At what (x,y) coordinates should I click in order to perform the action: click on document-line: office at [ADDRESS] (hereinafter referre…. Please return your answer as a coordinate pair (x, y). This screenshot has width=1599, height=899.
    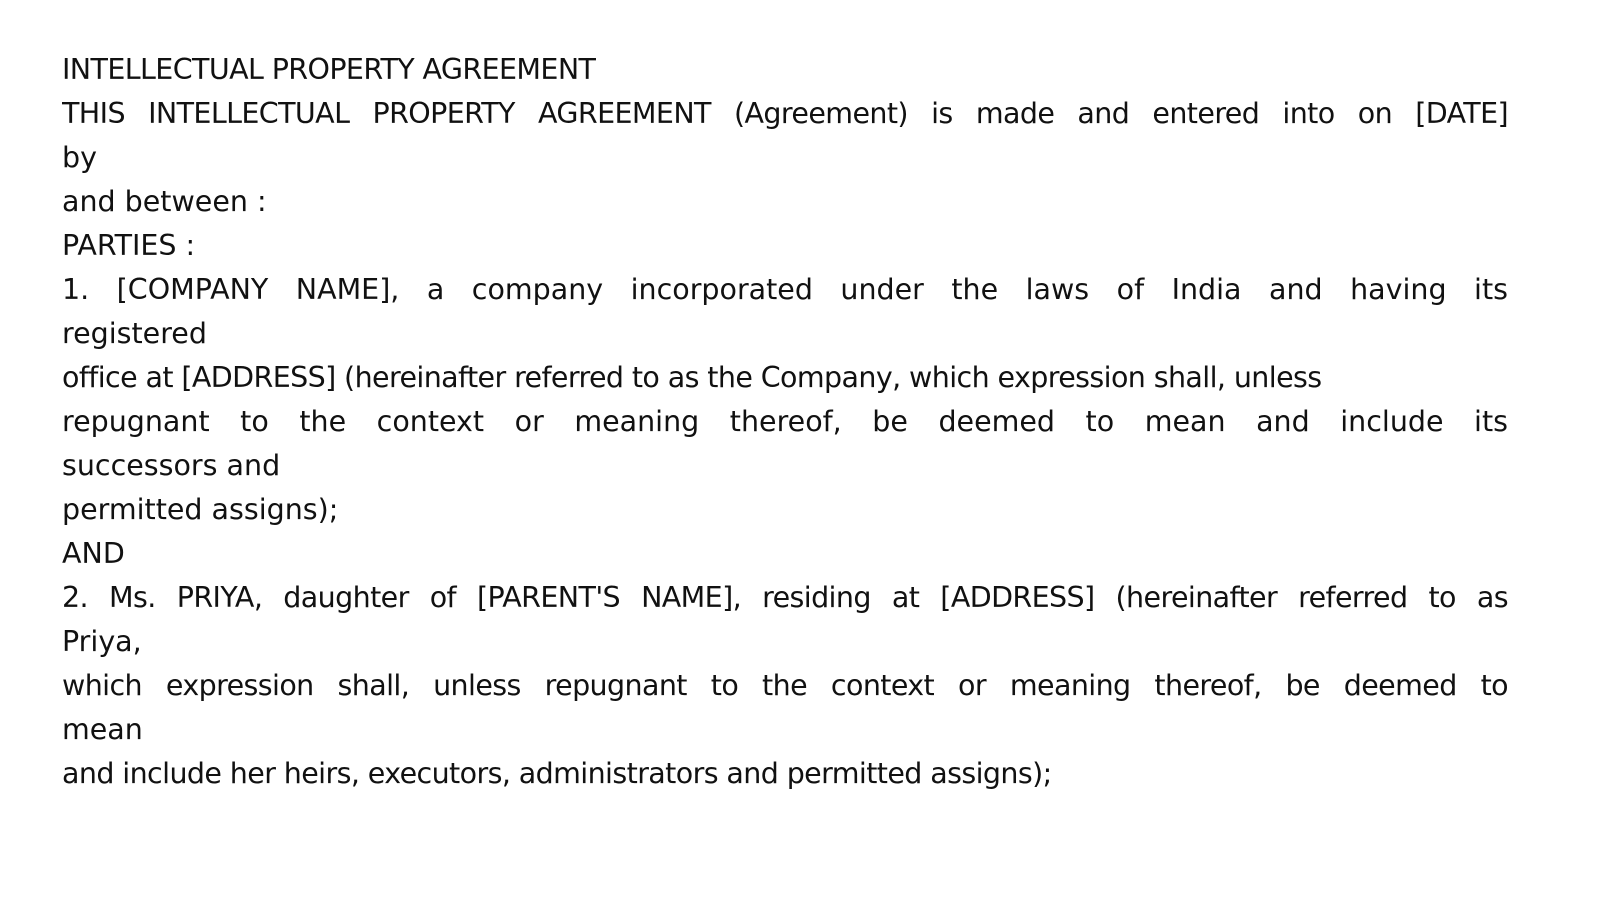
    Looking at the image, I should click on (692, 377).